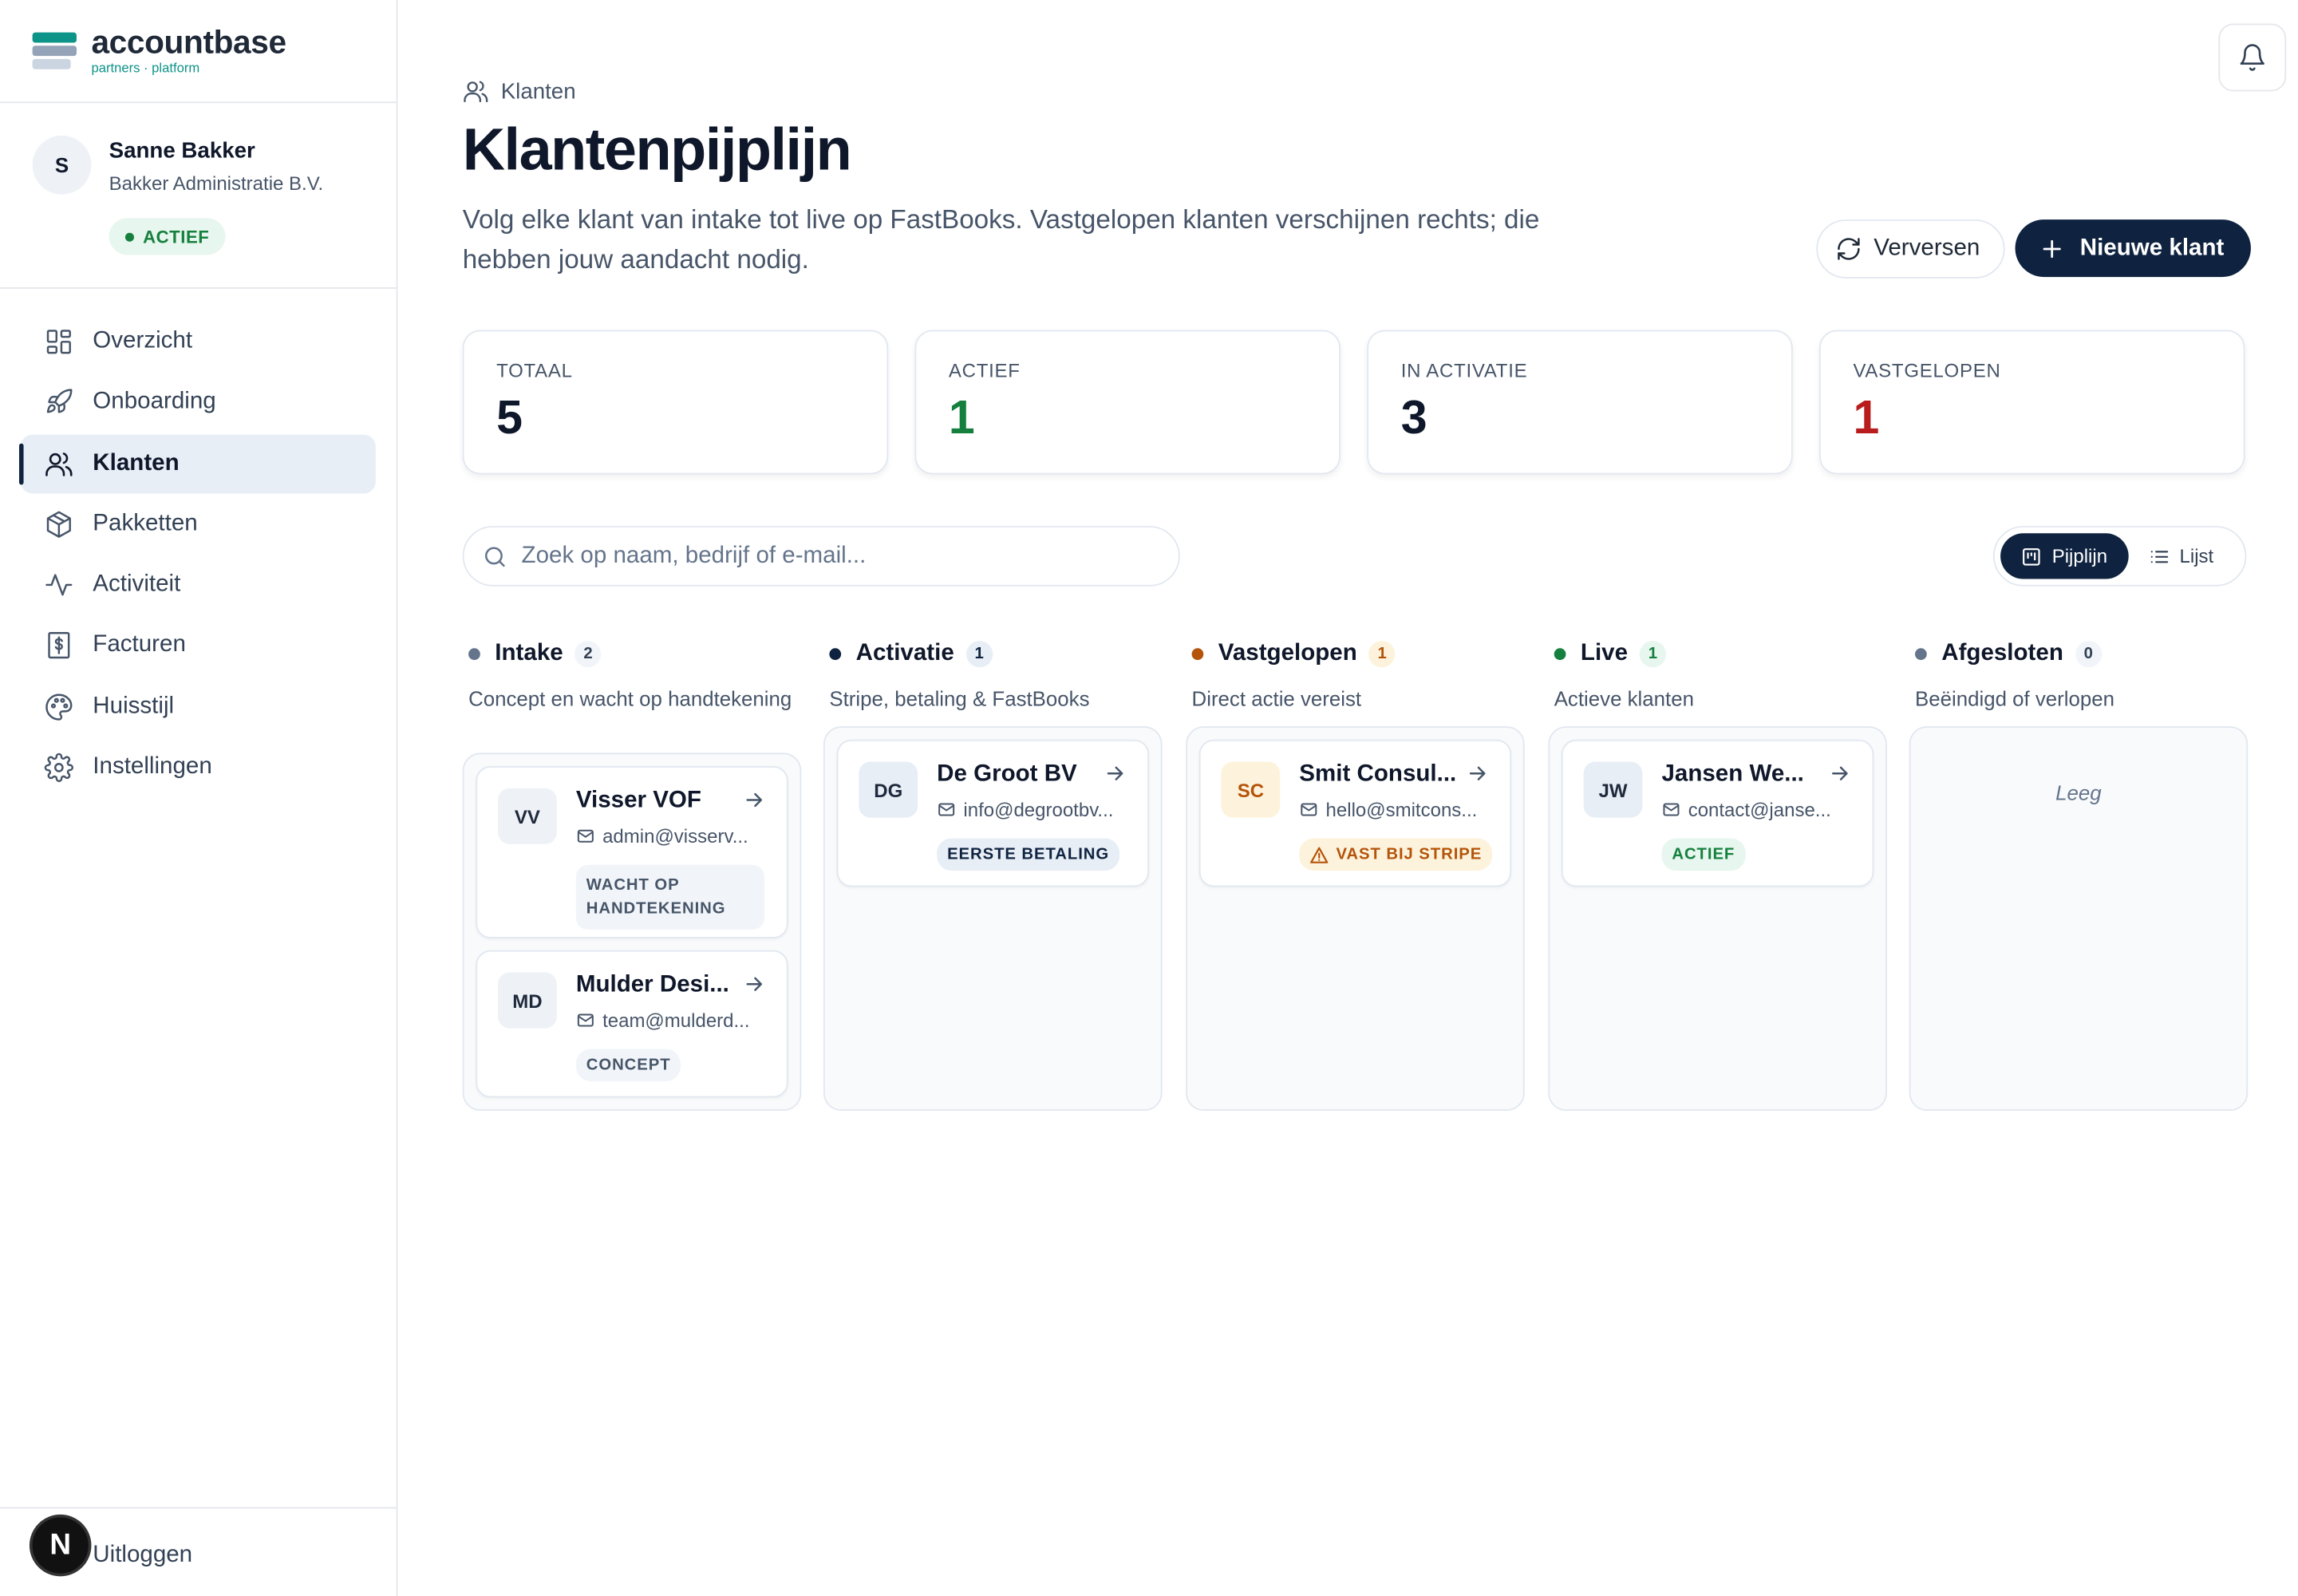  I want to click on client-avatar: JW, so click(1613, 789).